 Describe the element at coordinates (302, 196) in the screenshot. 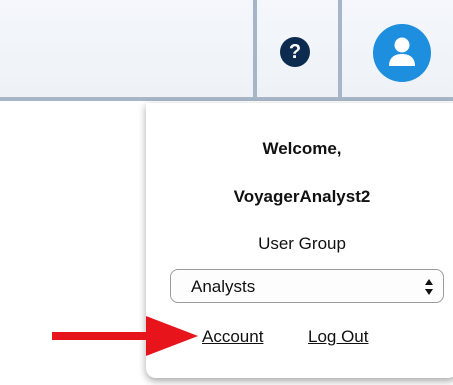

I see `username-text: VoyagerAnalyst2` at that location.